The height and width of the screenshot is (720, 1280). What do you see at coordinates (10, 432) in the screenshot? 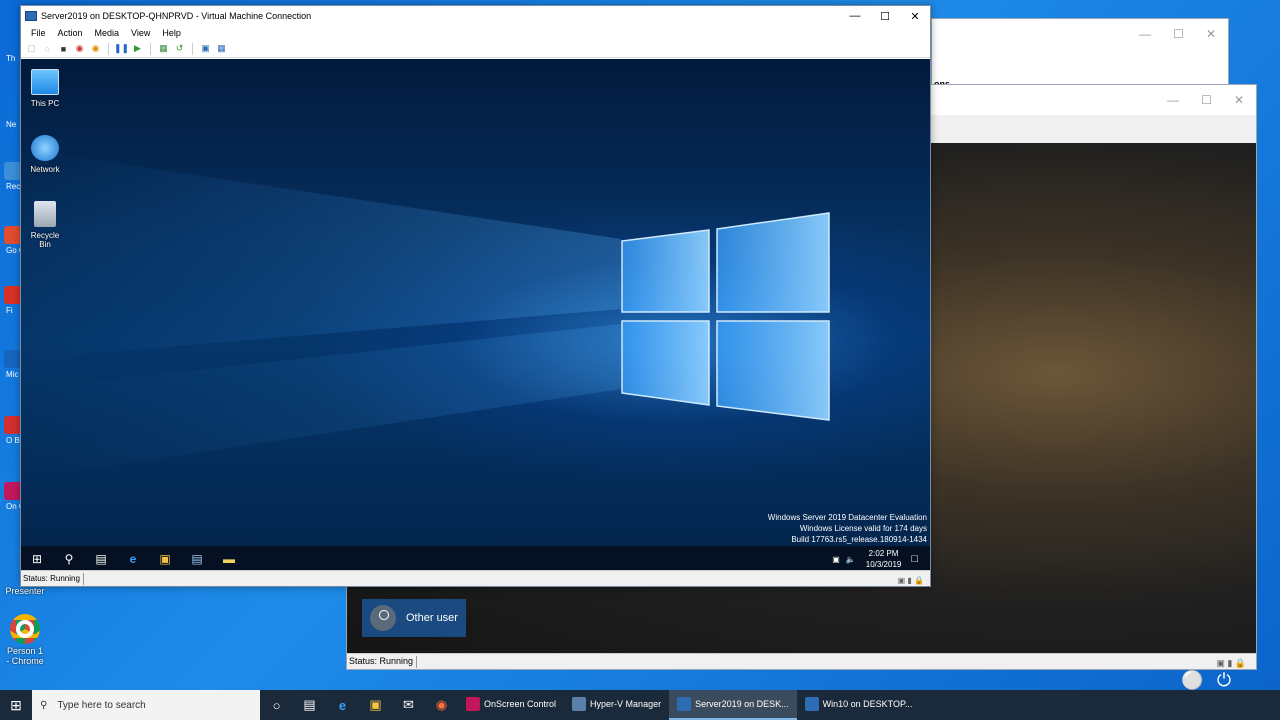
I see `host-icon-fragment: O Bri` at bounding box center [10, 432].